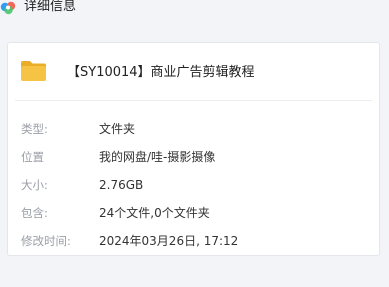 The height and width of the screenshot is (287, 389). Describe the element at coordinates (193, 185) in the screenshot. I see `detail-row-size: 大小: 2.76GB` at that location.